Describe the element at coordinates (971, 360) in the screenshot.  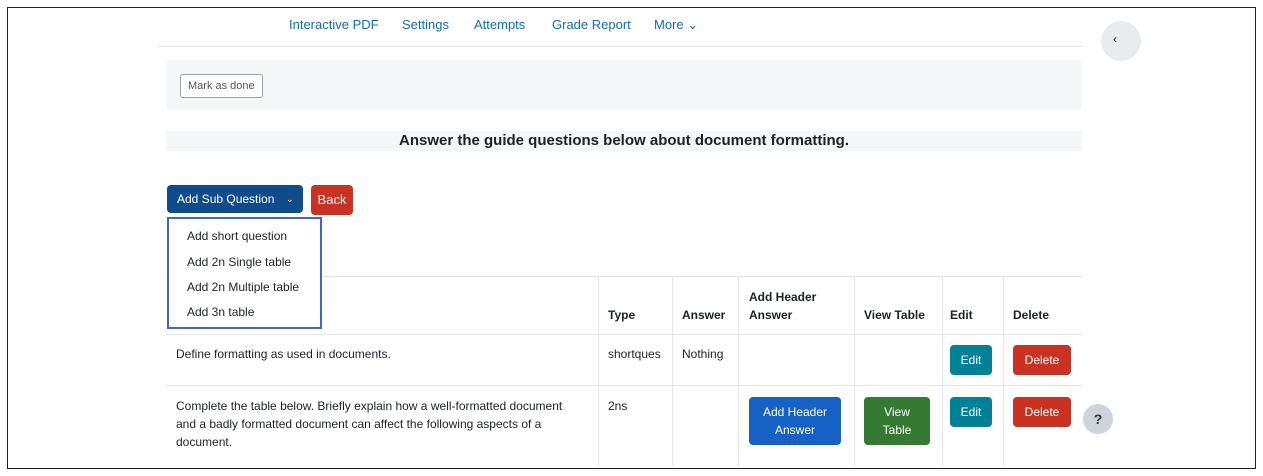
I see `row-1-edit-button: Edit` at that location.